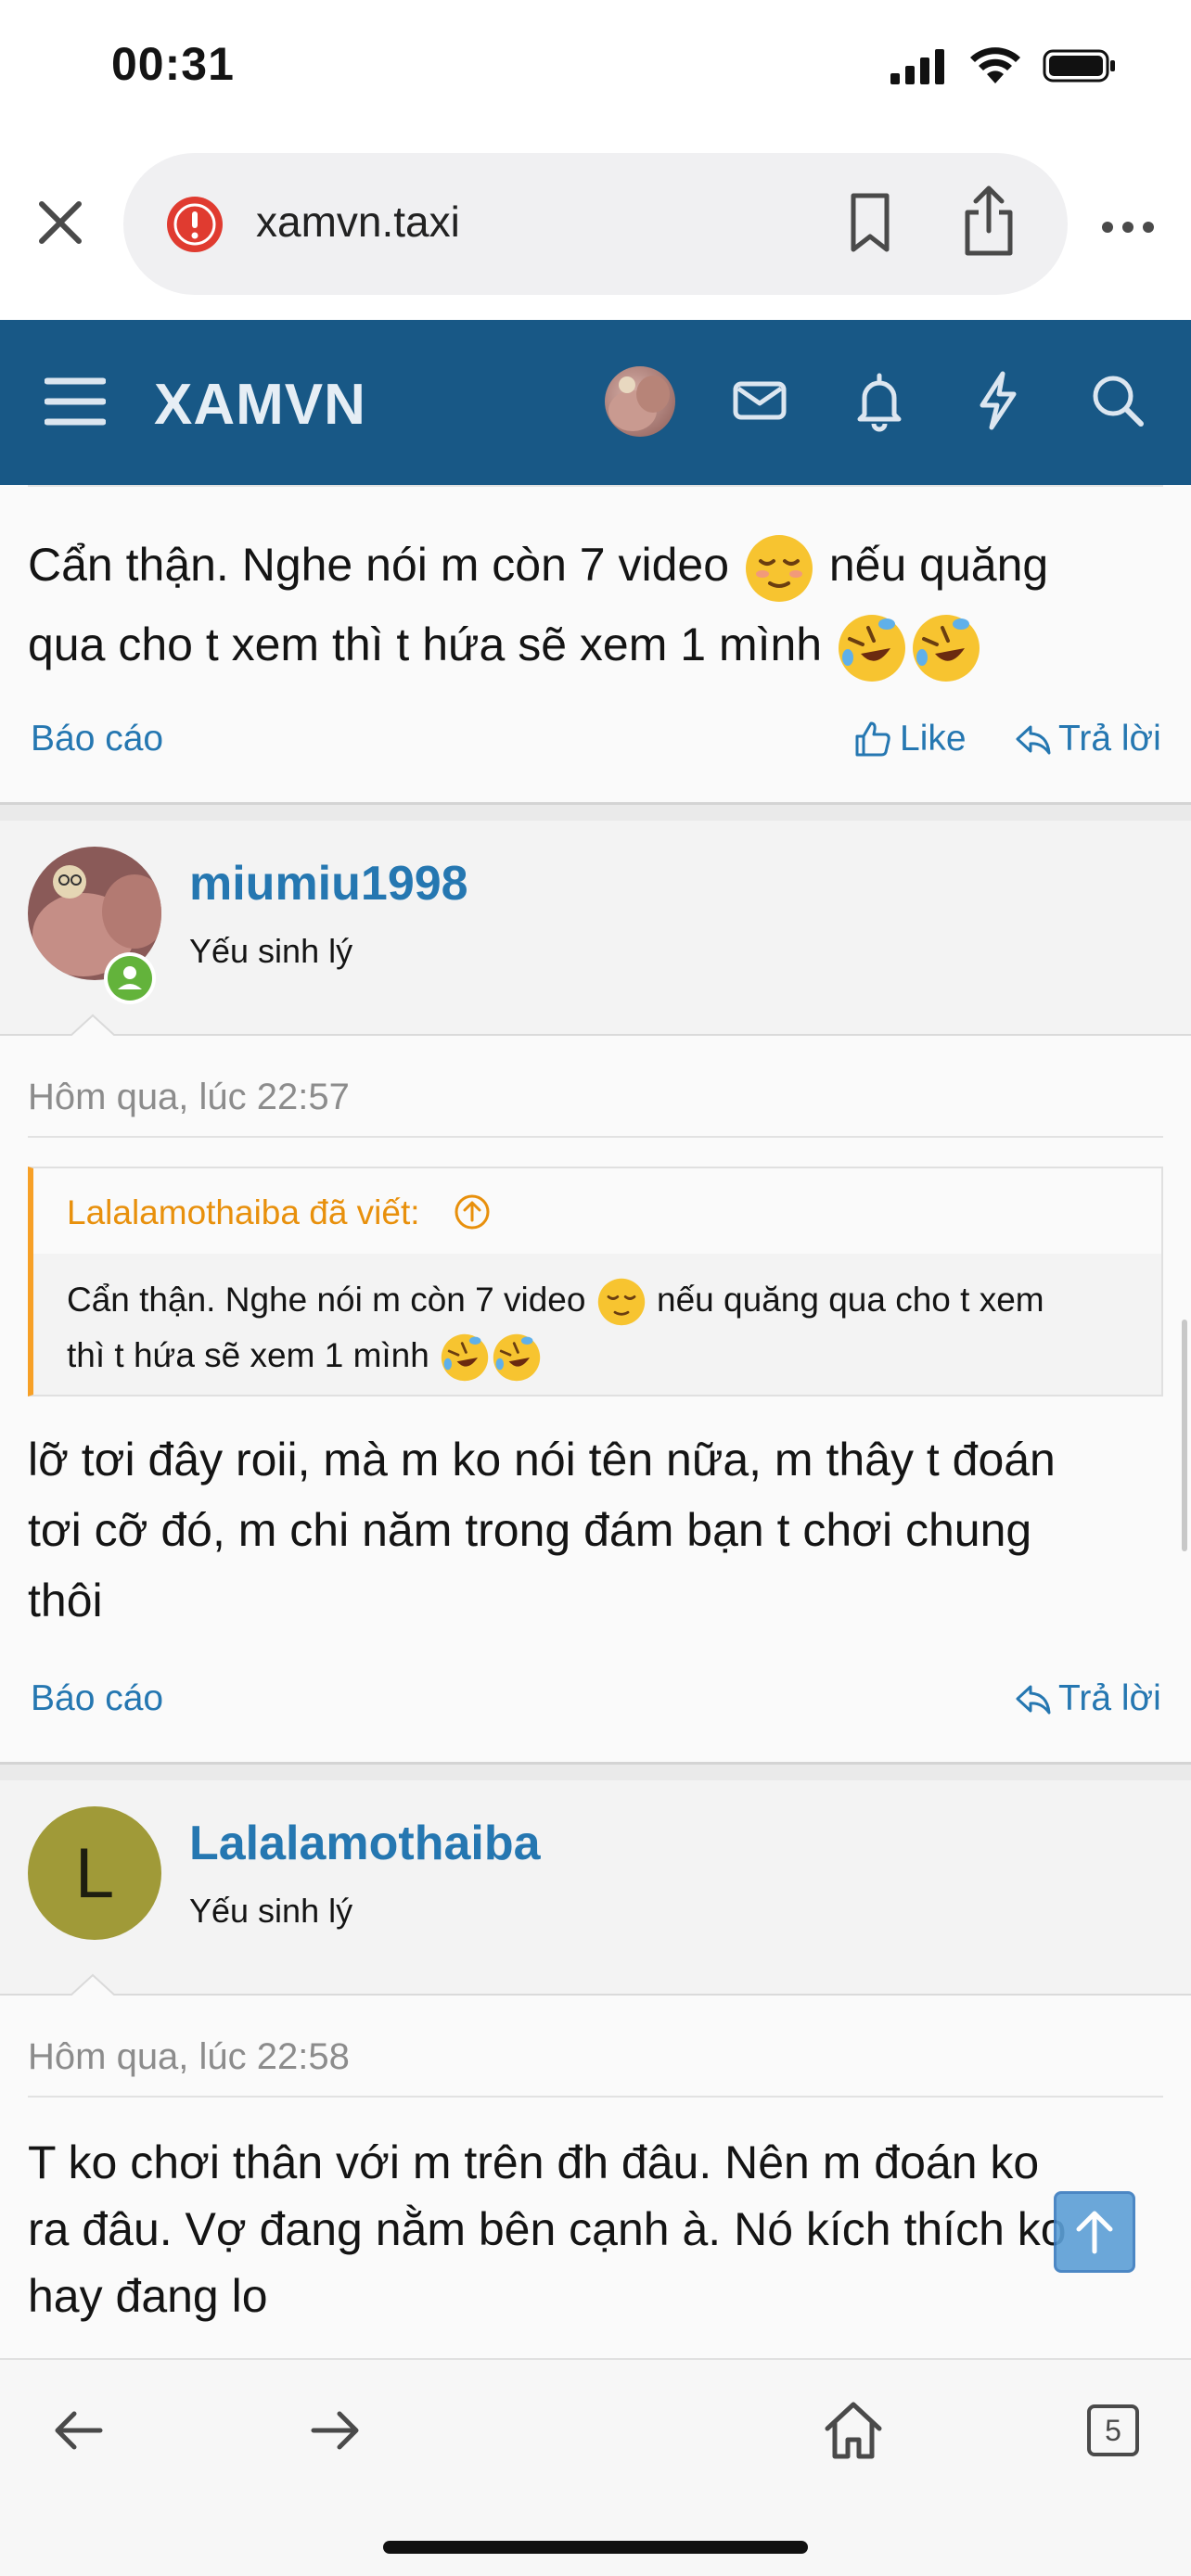 Image resolution: width=1191 pixels, height=2576 pixels. Describe the element at coordinates (938, 565) in the screenshot. I see `post-text-line: nếu quăng` at that location.